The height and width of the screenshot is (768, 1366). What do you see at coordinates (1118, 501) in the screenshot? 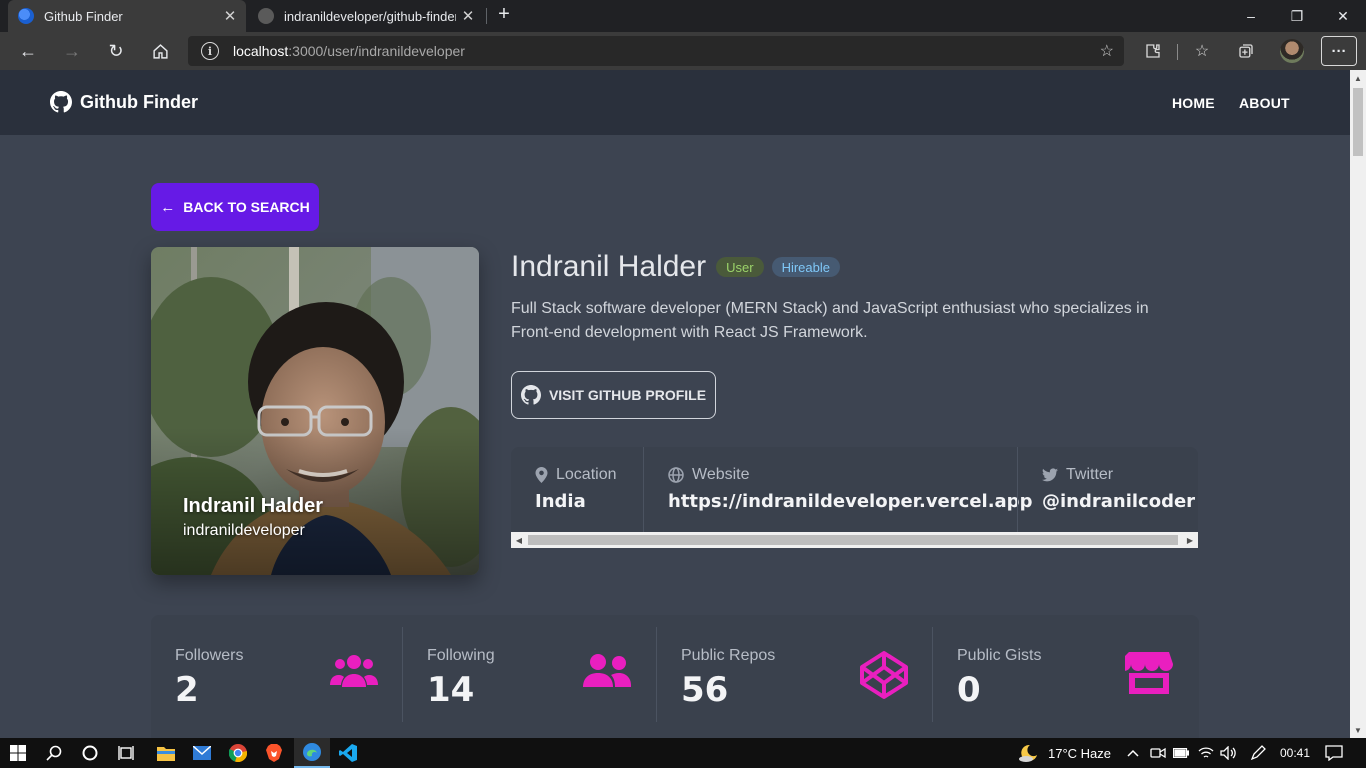
I see `twitter-link: @indranilcoder` at bounding box center [1118, 501].